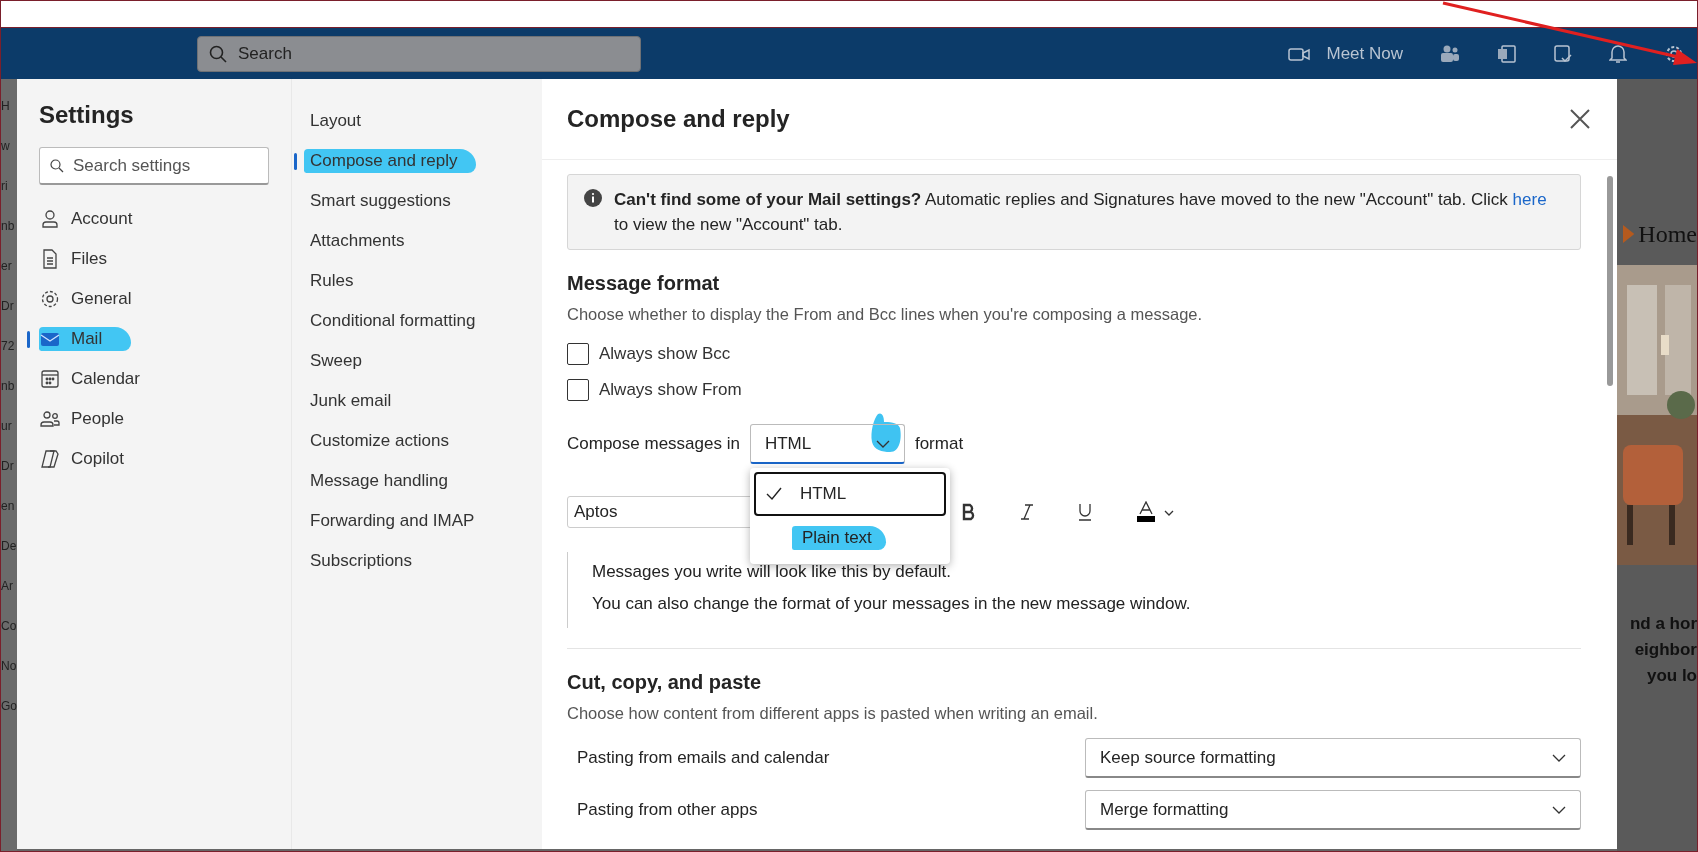 The width and height of the screenshot is (1698, 852). I want to click on search-field: Search, so click(419, 53).